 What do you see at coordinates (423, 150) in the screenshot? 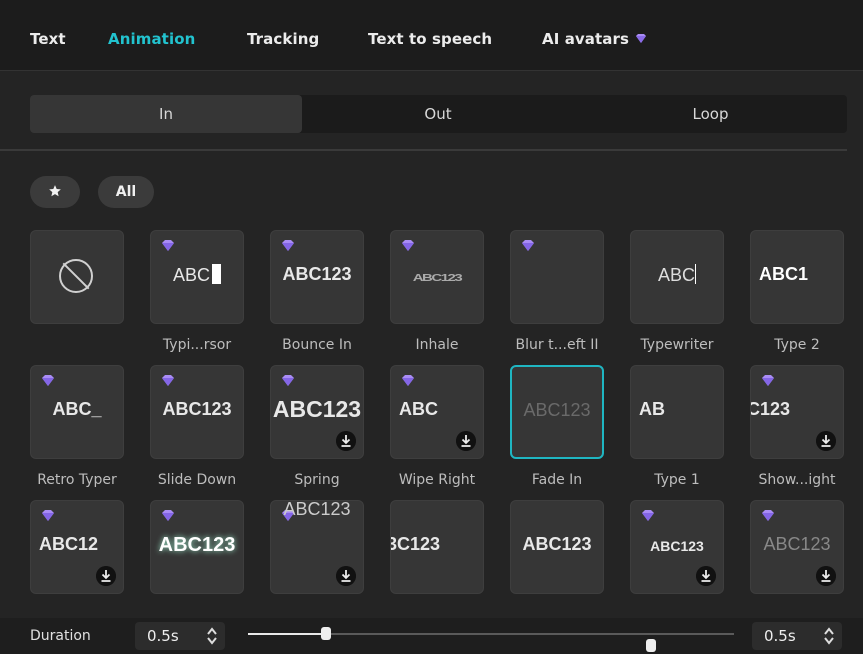
I see `divider` at bounding box center [423, 150].